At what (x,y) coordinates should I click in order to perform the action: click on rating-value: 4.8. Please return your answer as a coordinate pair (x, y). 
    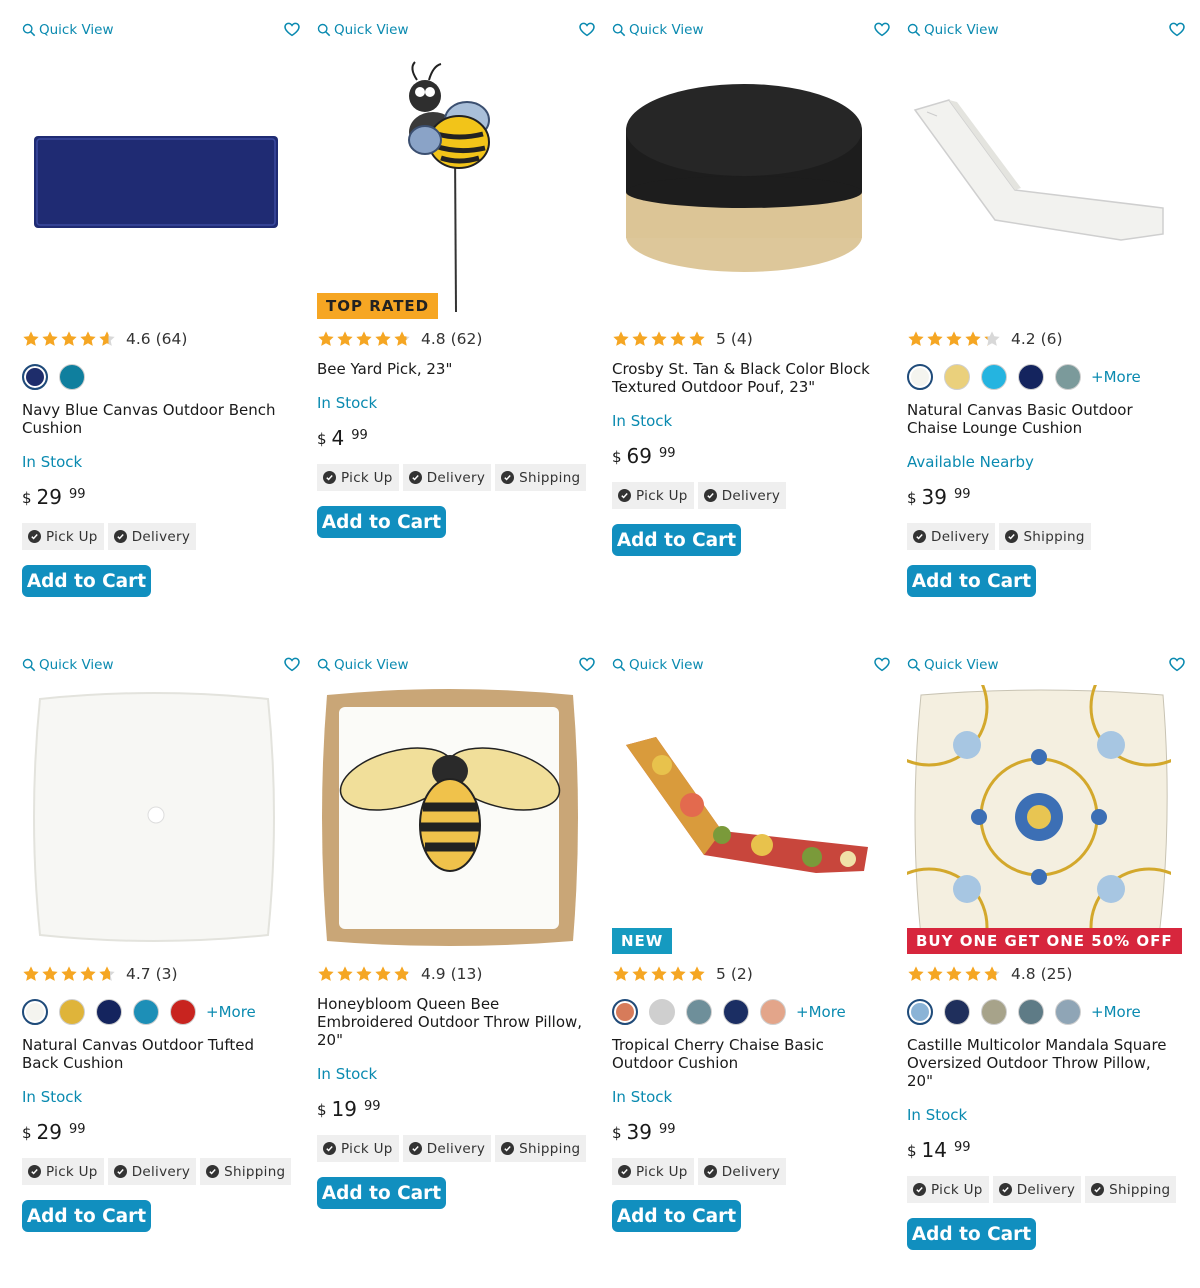
    Looking at the image, I should click on (1023, 974).